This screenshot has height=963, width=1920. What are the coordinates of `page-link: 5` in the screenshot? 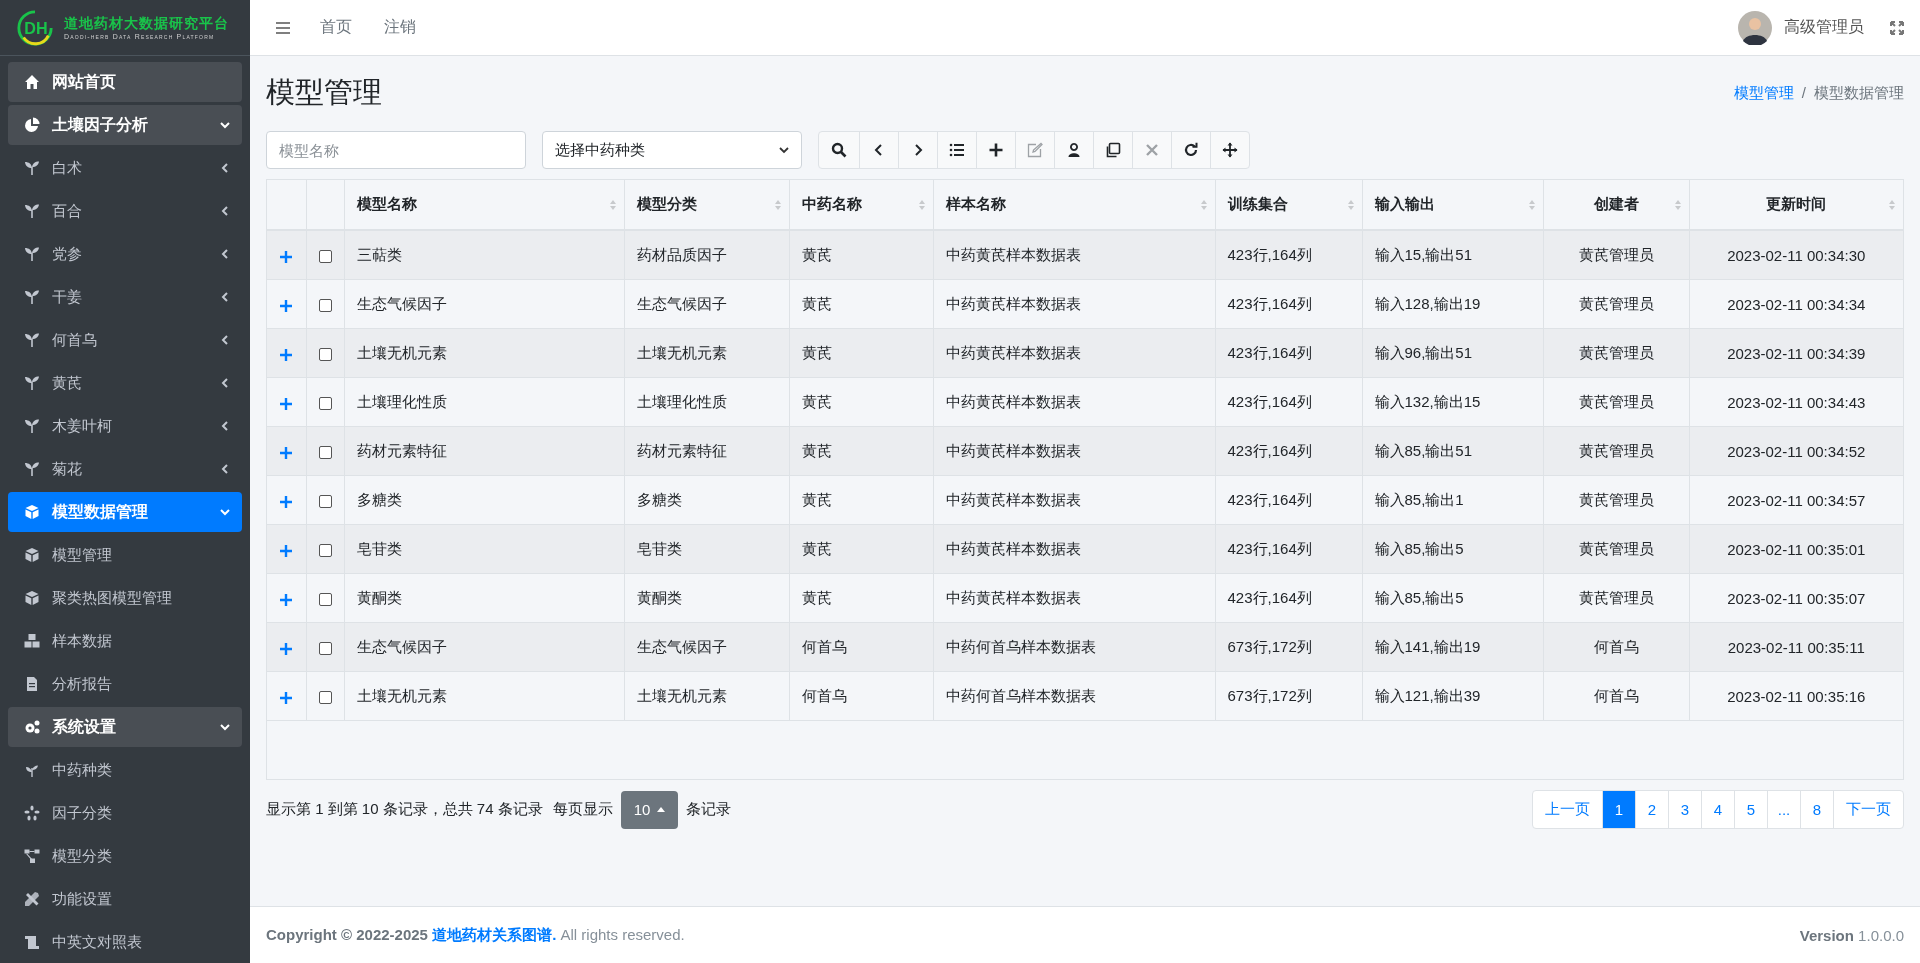 It's located at (1750, 809).